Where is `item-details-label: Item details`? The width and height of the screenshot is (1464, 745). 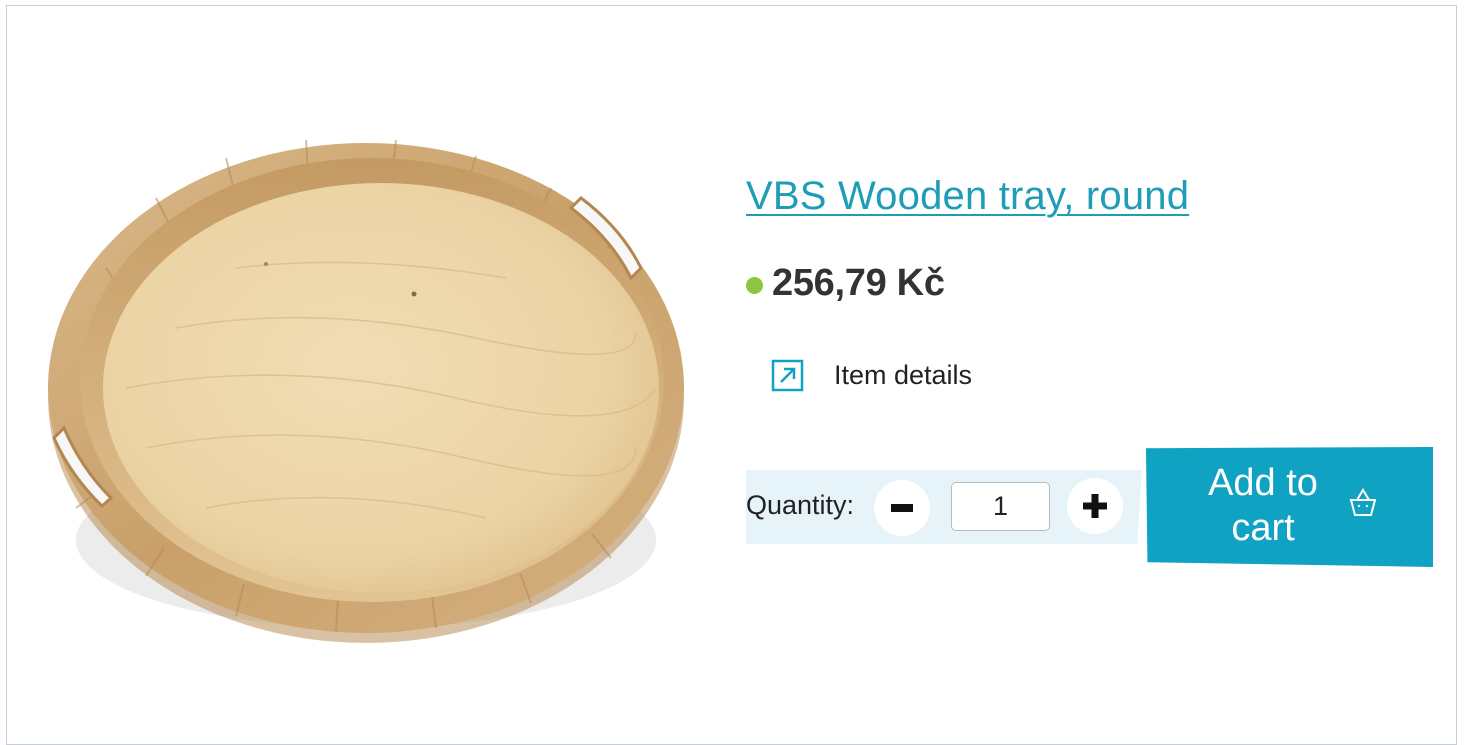
item-details-label: Item details is located at coordinates (903, 375).